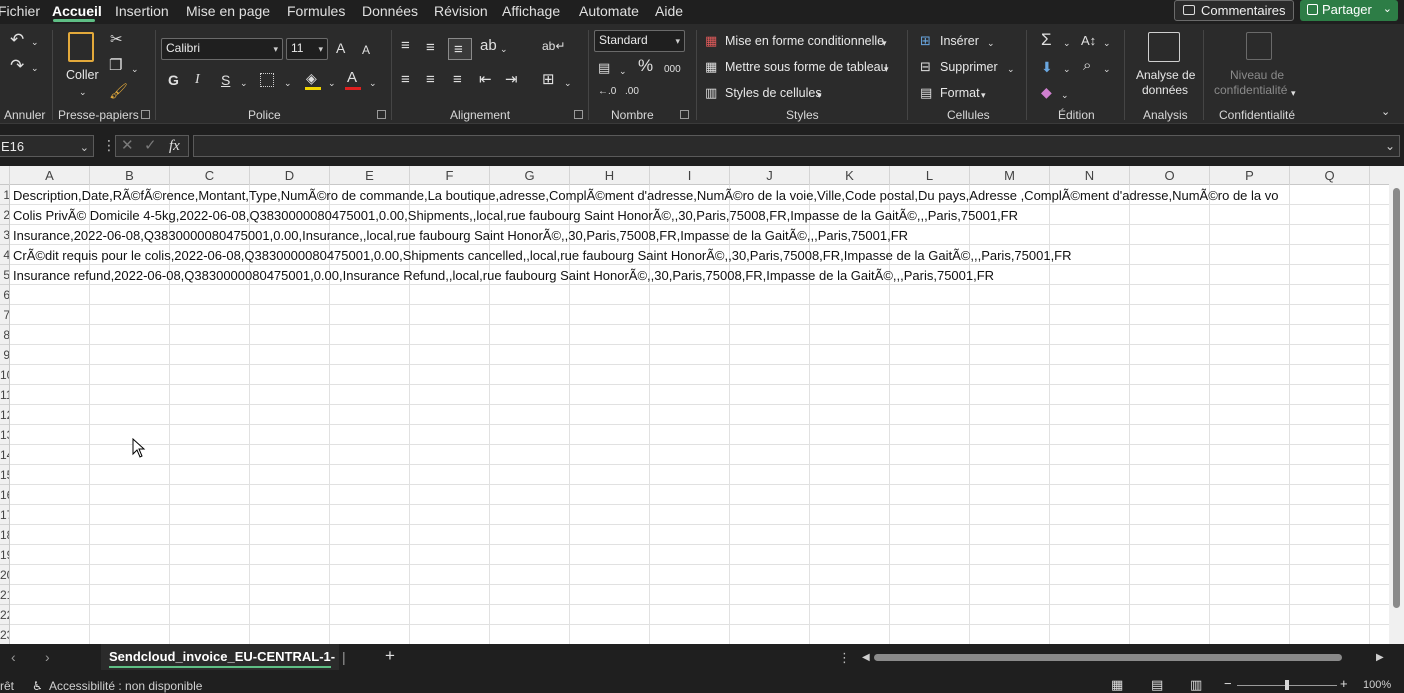  What do you see at coordinates (1065, 95) in the screenshot?
I see `clear-dropdown-icon: ⌄` at bounding box center [1065, 95].